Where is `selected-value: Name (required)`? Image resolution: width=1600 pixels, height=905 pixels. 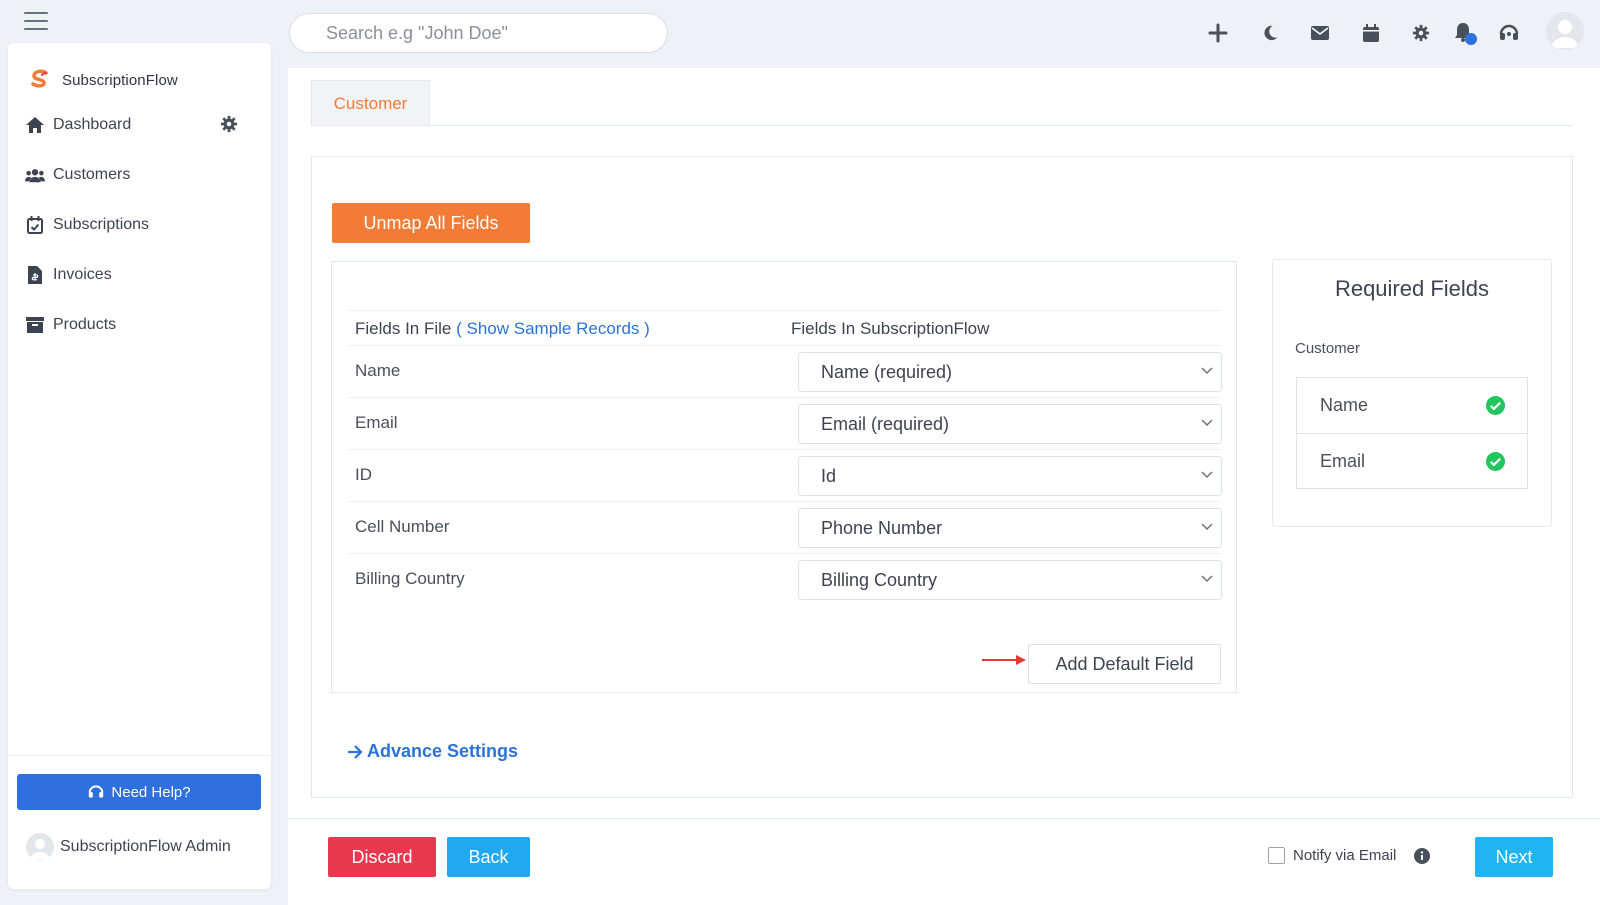 selected-value: Name (required) is located at coordinates (887, 371).